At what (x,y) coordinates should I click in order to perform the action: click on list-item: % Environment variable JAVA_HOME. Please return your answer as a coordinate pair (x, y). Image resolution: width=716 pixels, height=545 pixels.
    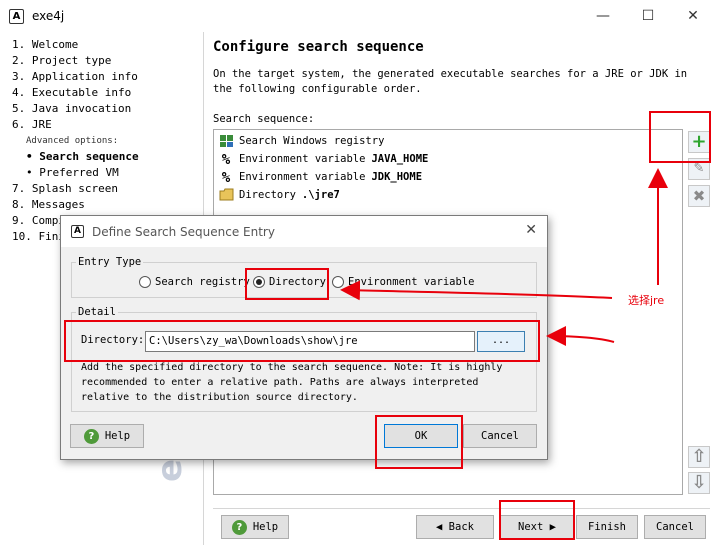
    Looking at the image, I should click on (323, 159).